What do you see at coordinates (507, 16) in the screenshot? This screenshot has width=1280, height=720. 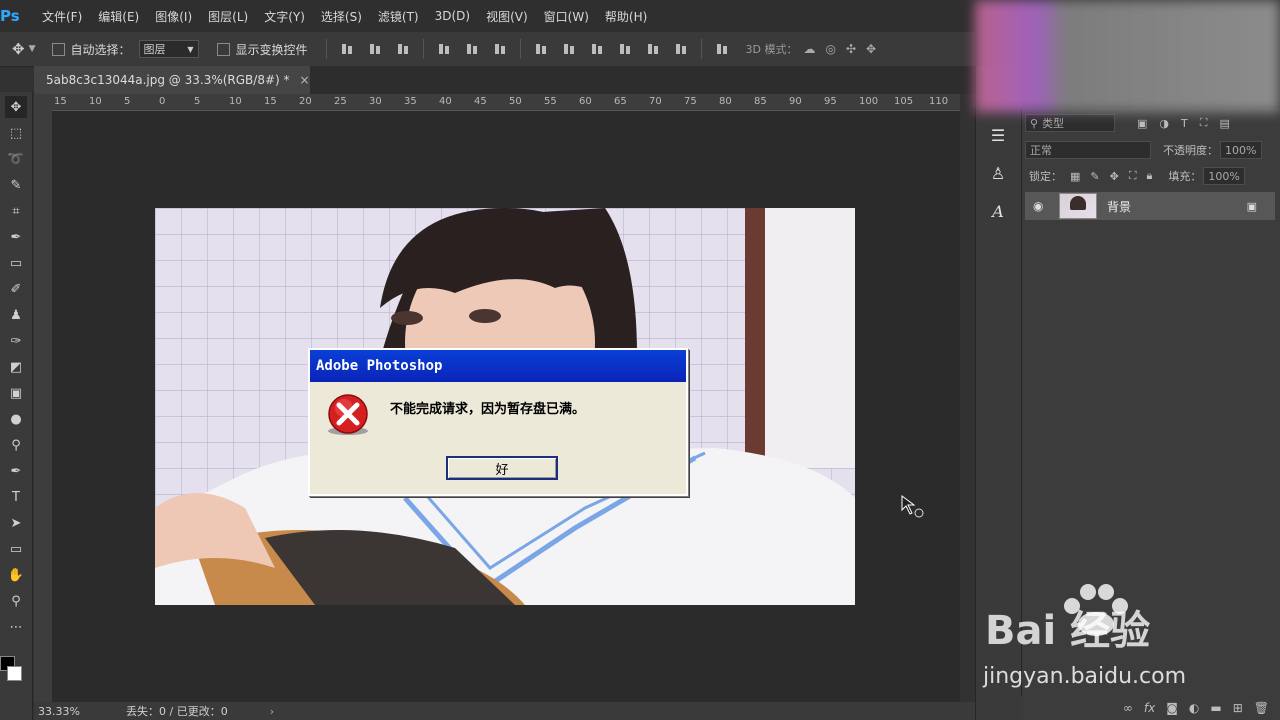 I see `menu-view: 视图(V)` at bounding box center [507, 16].